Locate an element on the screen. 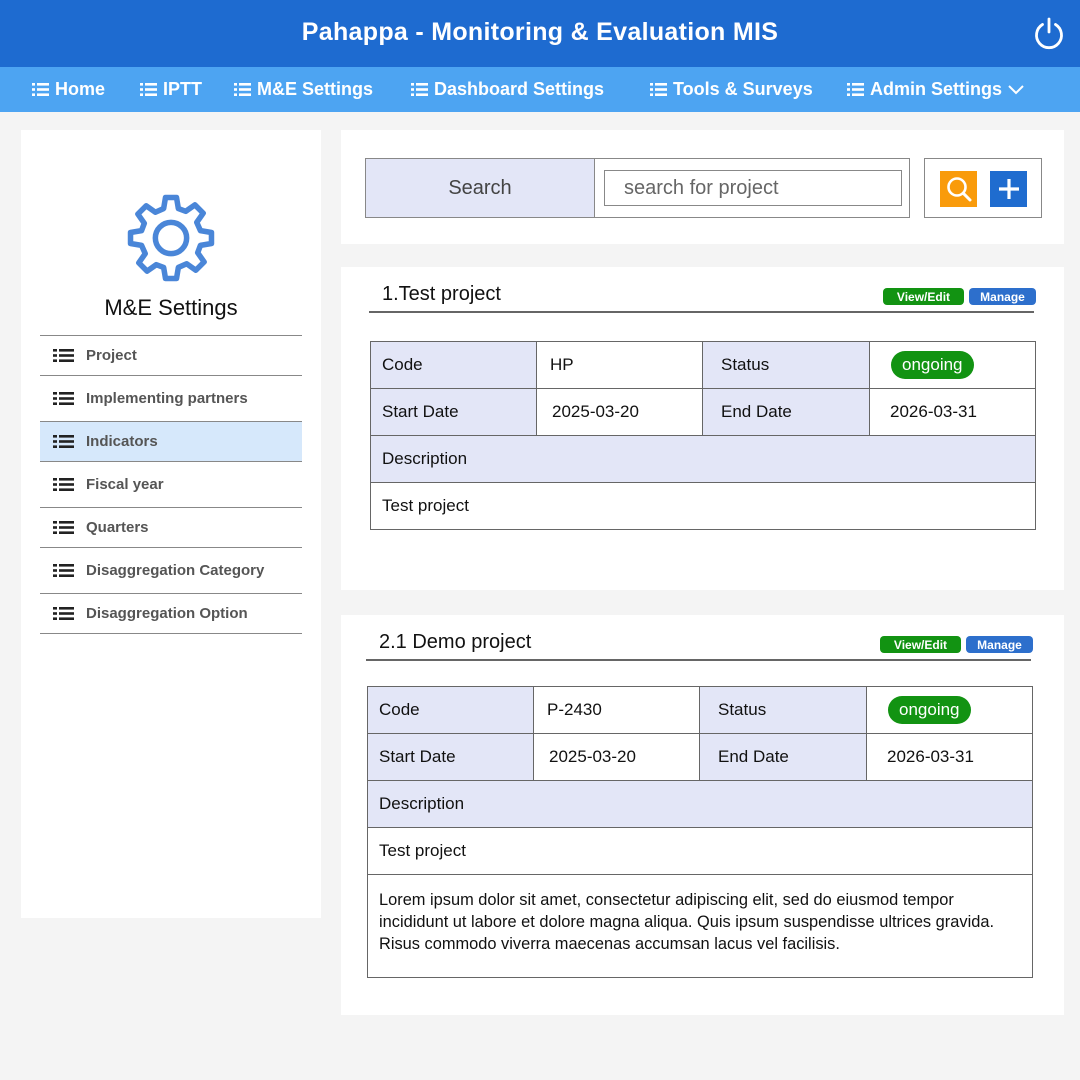  sidebar-item-label: Quarters is located at coordinates (117, 527).